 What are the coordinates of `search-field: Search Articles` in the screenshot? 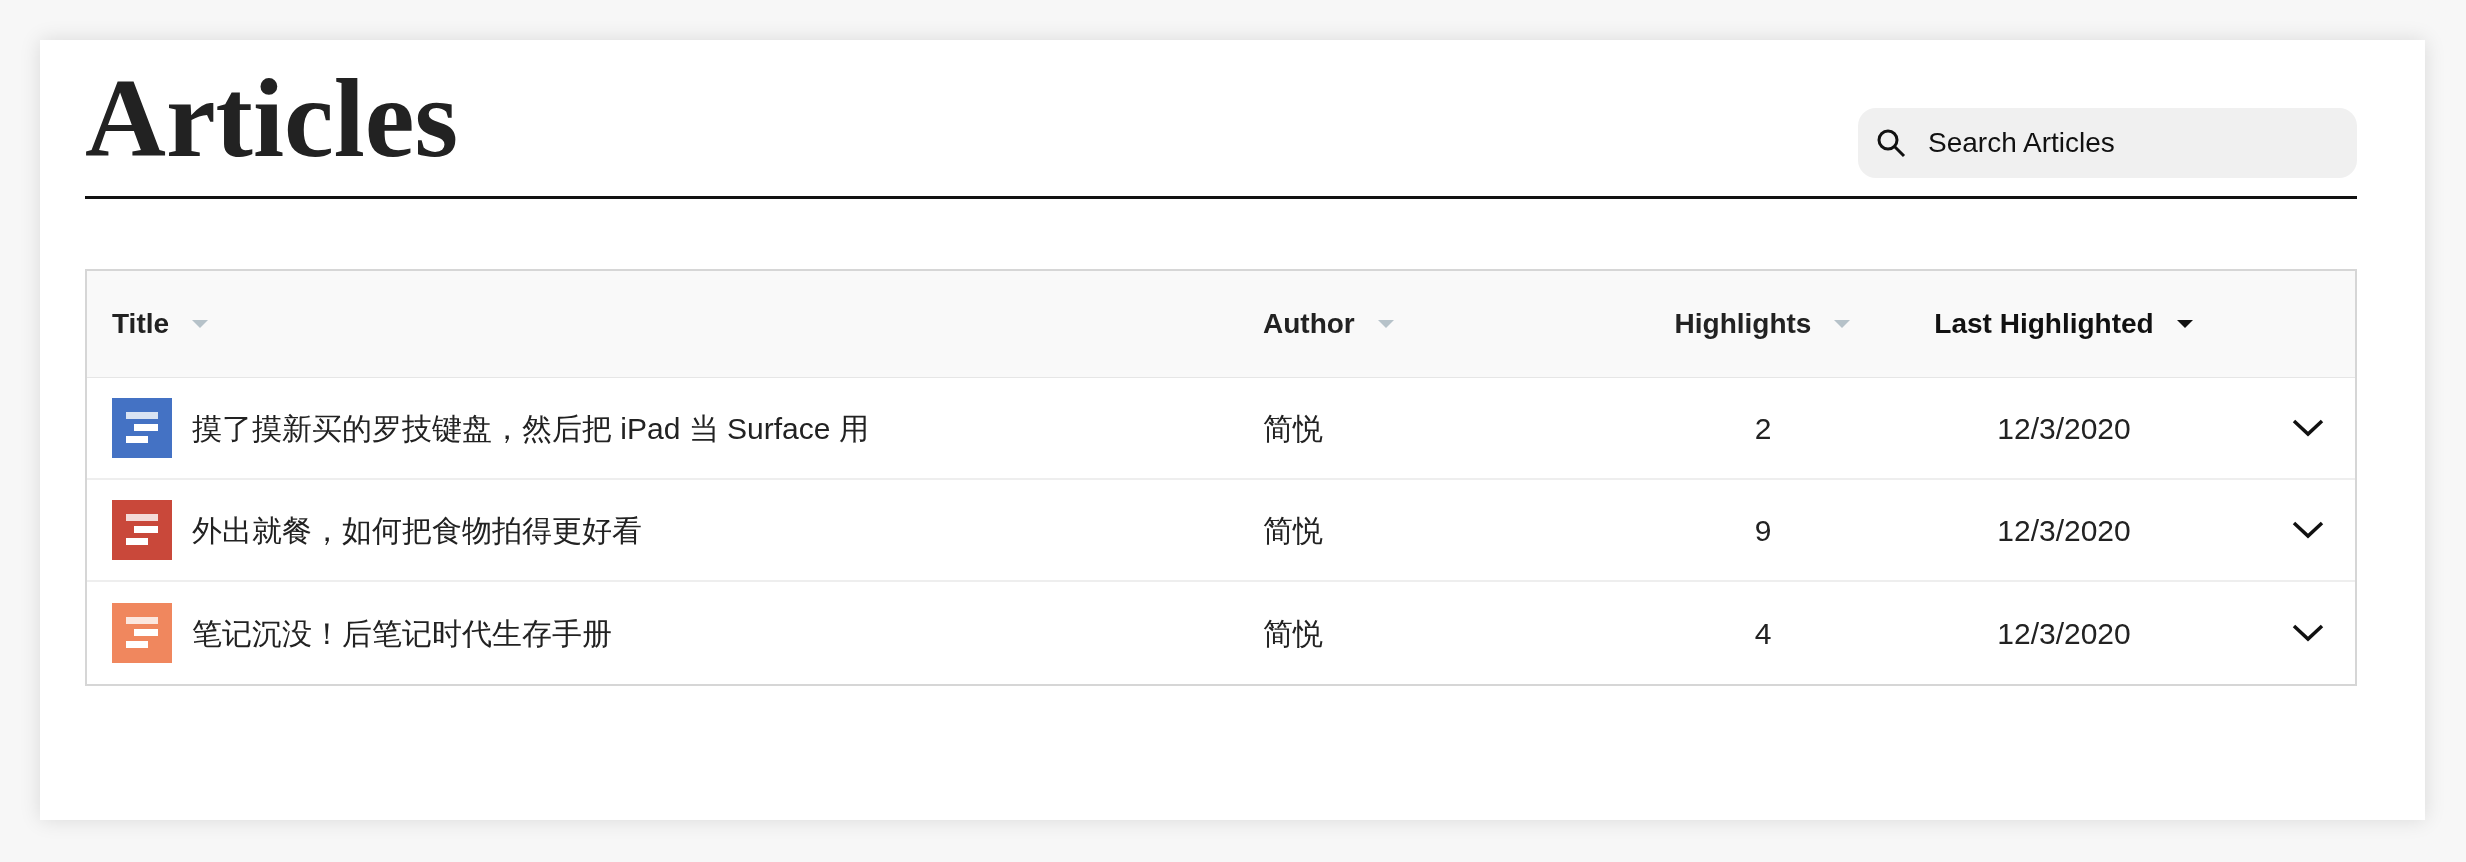 It's located at (2107, 143).